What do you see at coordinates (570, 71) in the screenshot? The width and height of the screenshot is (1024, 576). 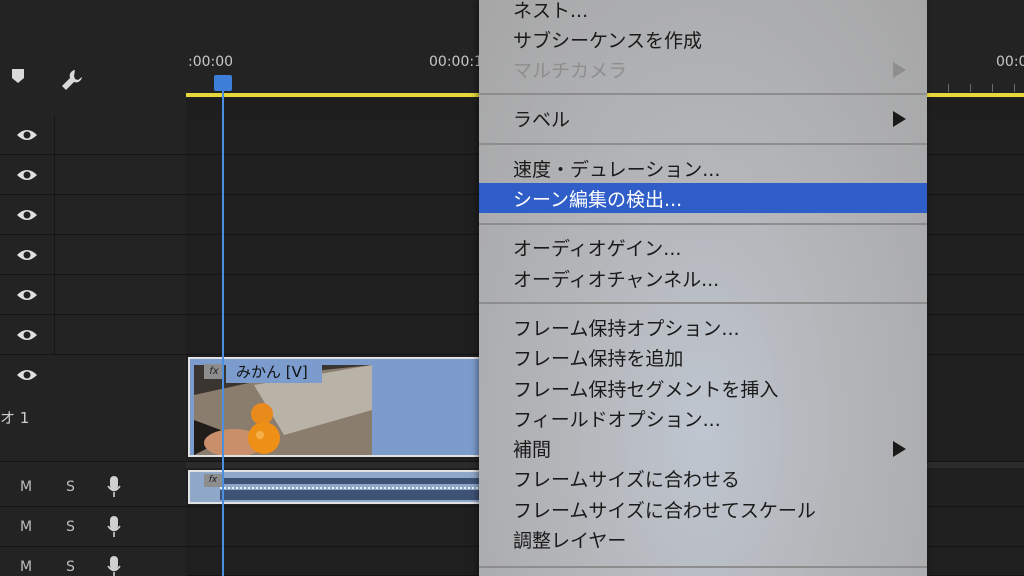 I see `menu-item-label: マルチカメラ` at bounding box center [570, 71].